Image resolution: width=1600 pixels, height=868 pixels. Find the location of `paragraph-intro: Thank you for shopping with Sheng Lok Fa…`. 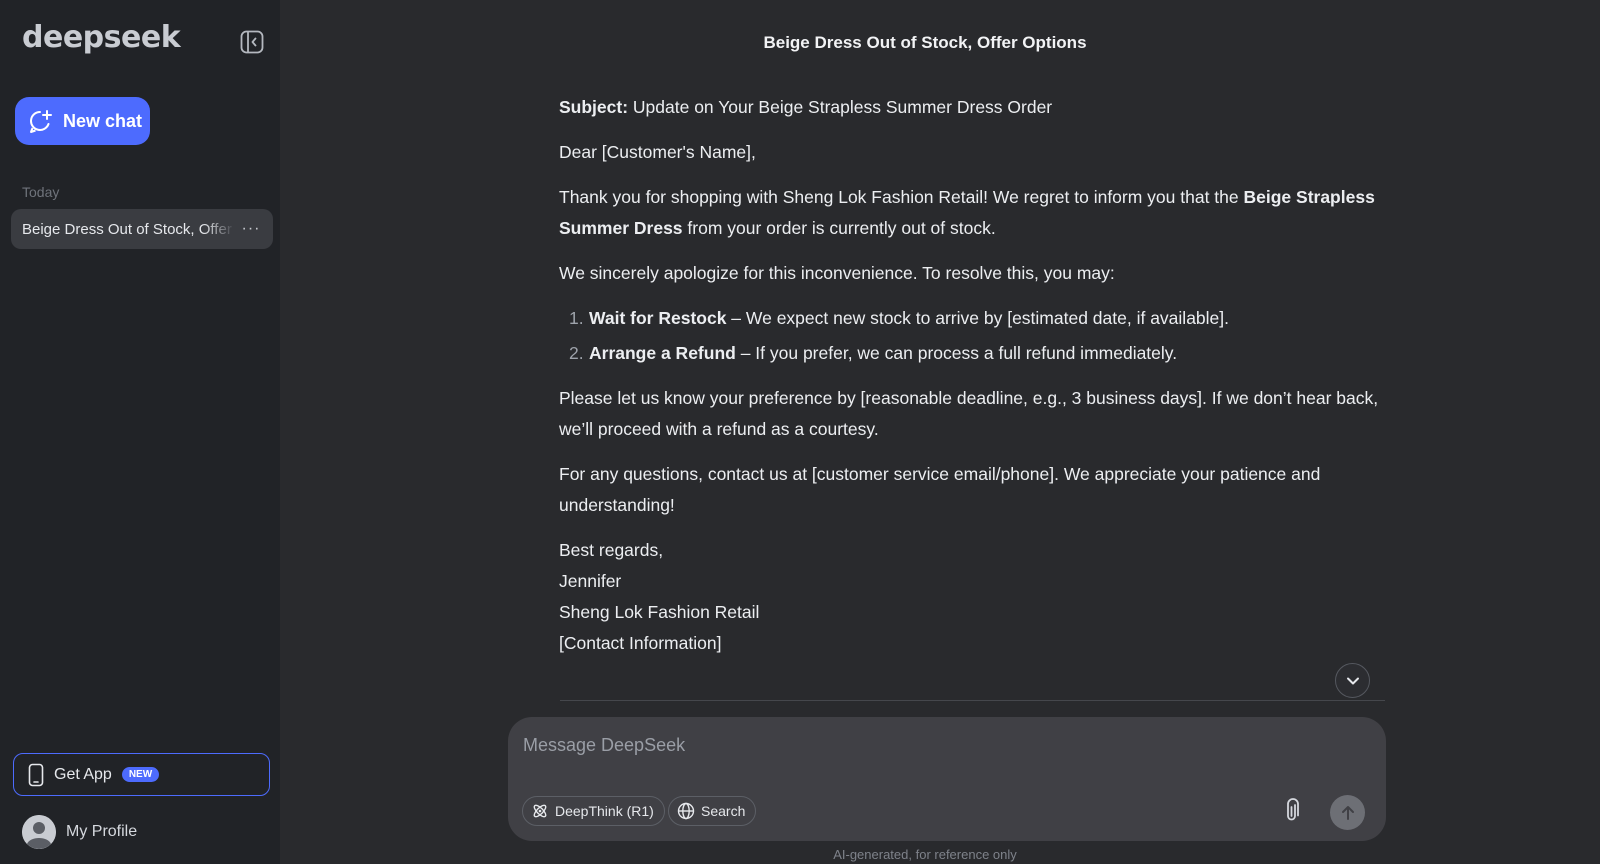

paragraph-intro: Thank you for shopping with Sheng Lok Fa… is located at coordinates (974, 213).